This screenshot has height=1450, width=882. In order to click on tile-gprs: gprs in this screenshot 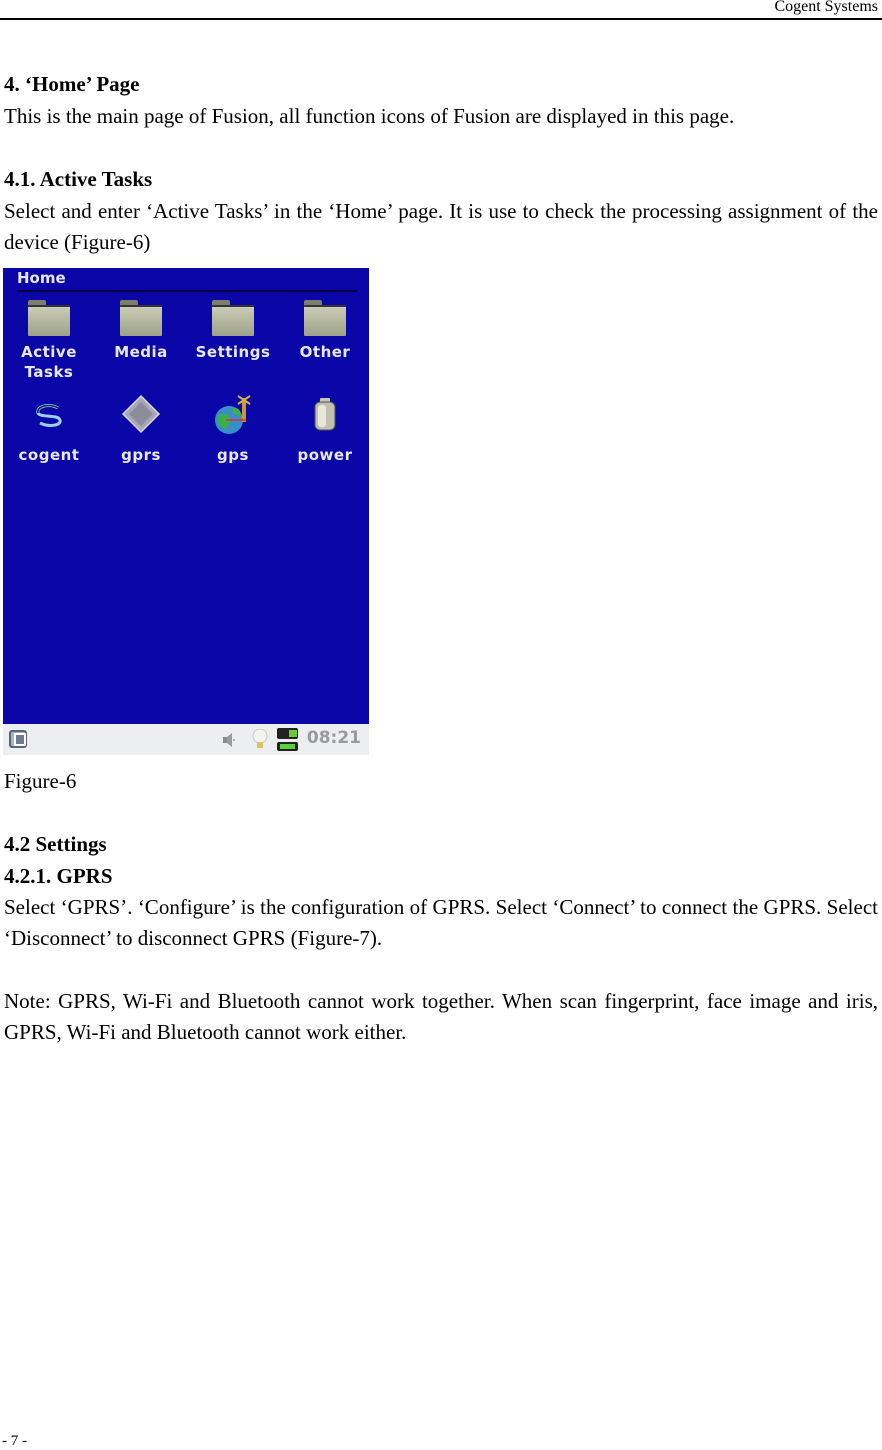, I will do `click(141, 429)`.